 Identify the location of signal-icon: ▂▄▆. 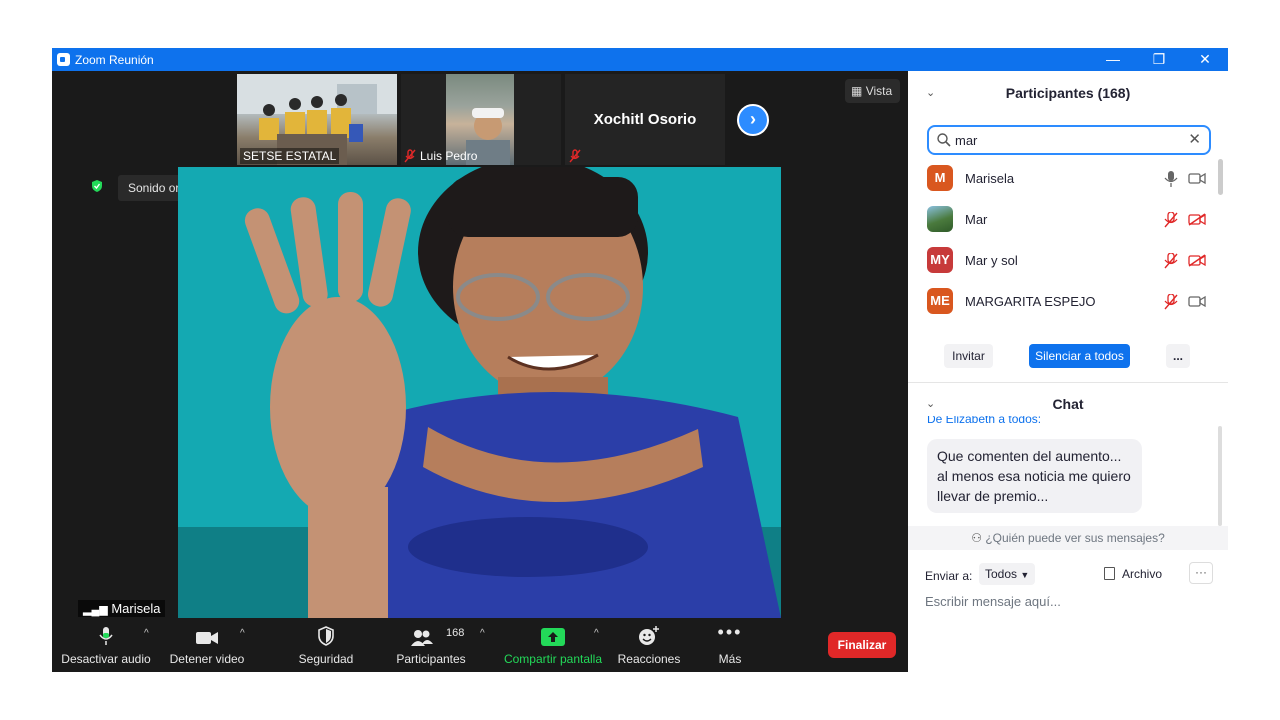
(95, 610).